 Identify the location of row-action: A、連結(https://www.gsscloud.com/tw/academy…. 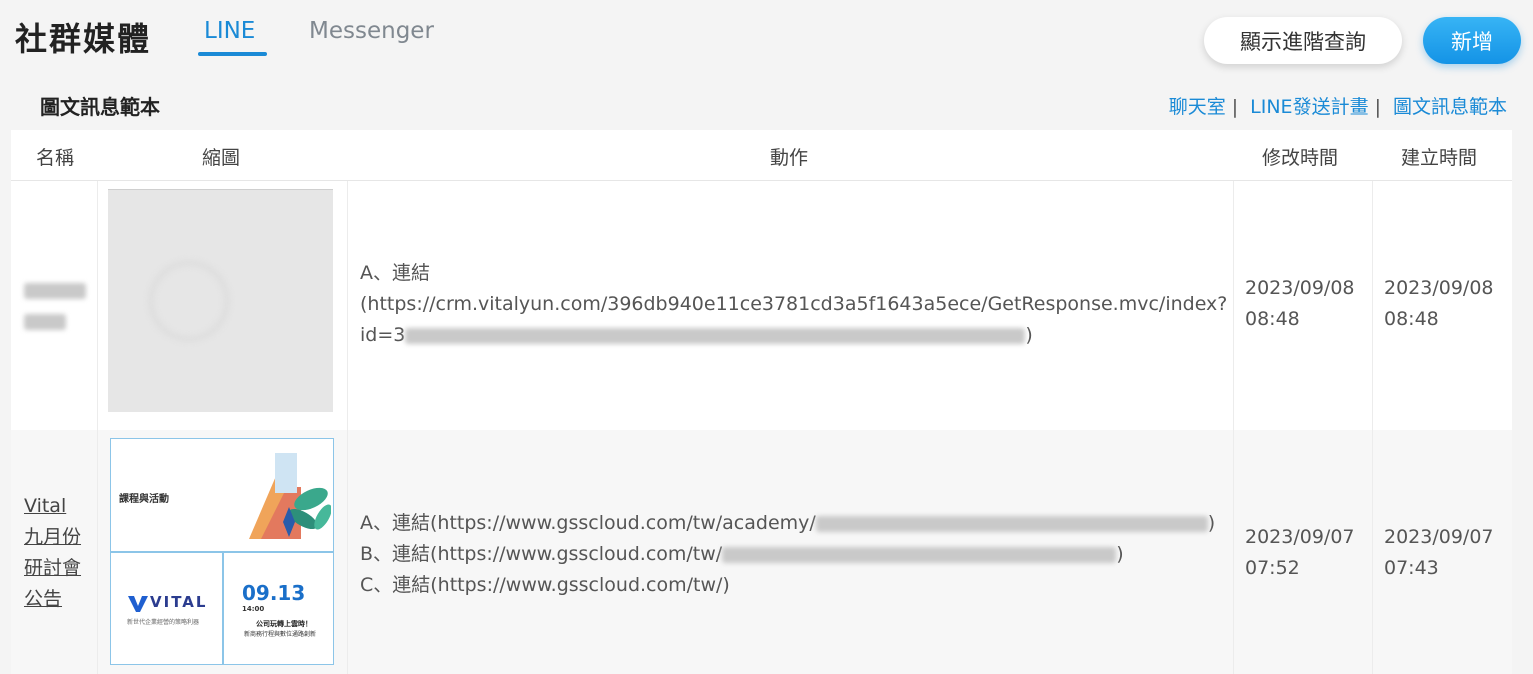
(788, 554).